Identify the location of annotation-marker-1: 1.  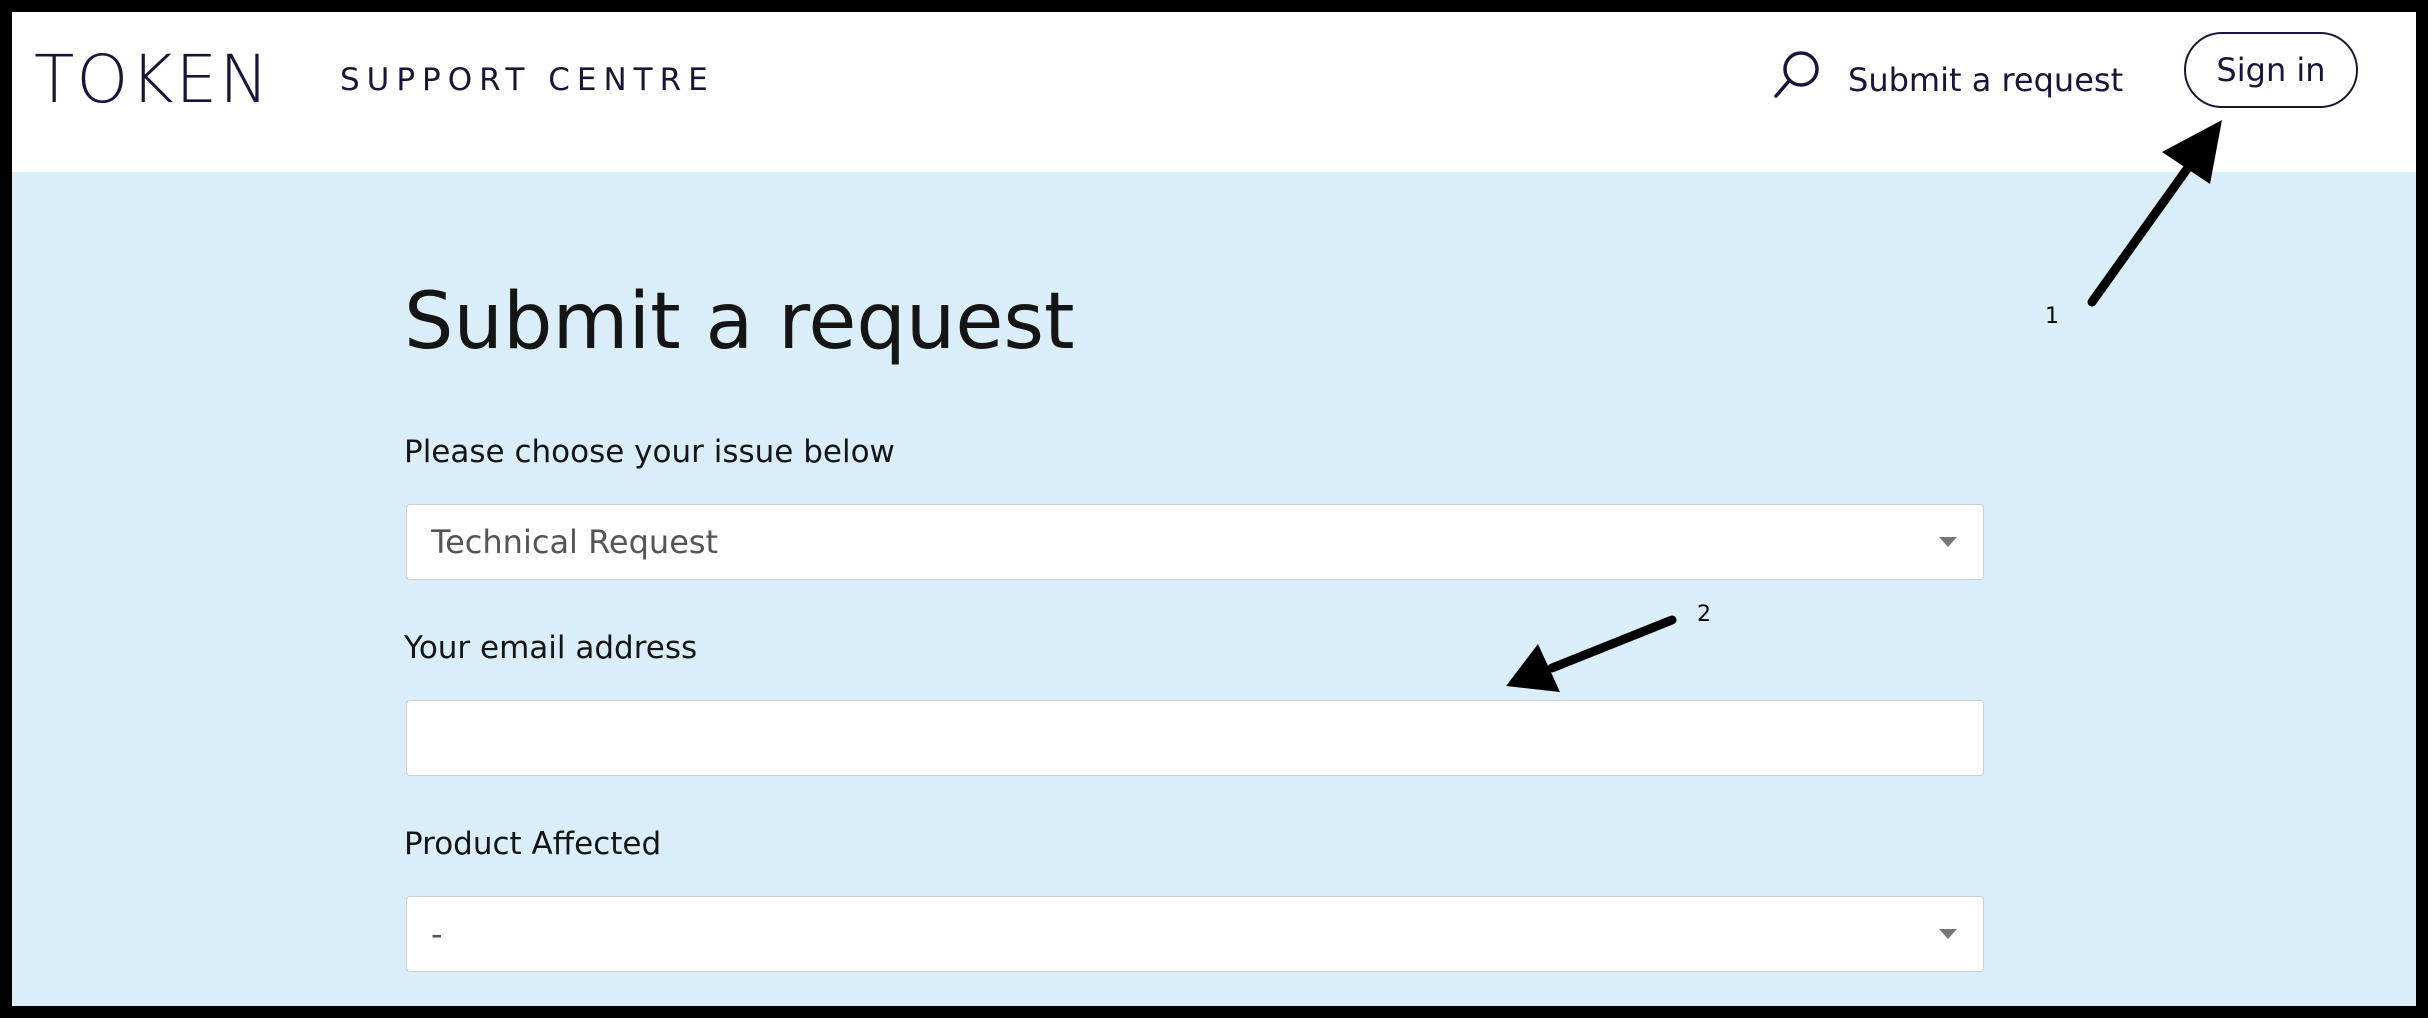
(2052, 316).